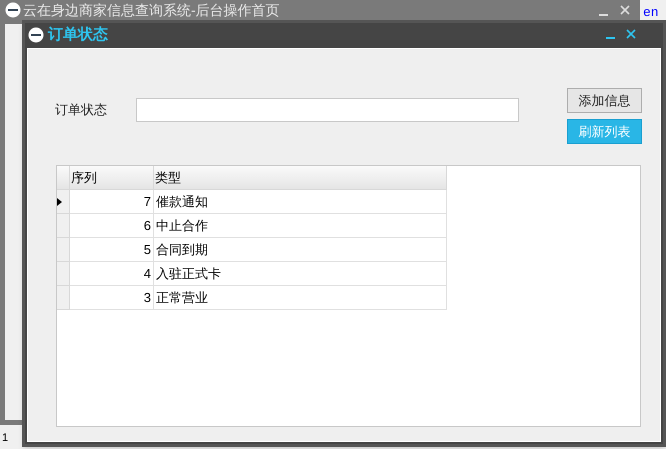  What do you see at coordinates (327, 110) in the screenshot?
I see `input-field` at bounding box center [327, 110].